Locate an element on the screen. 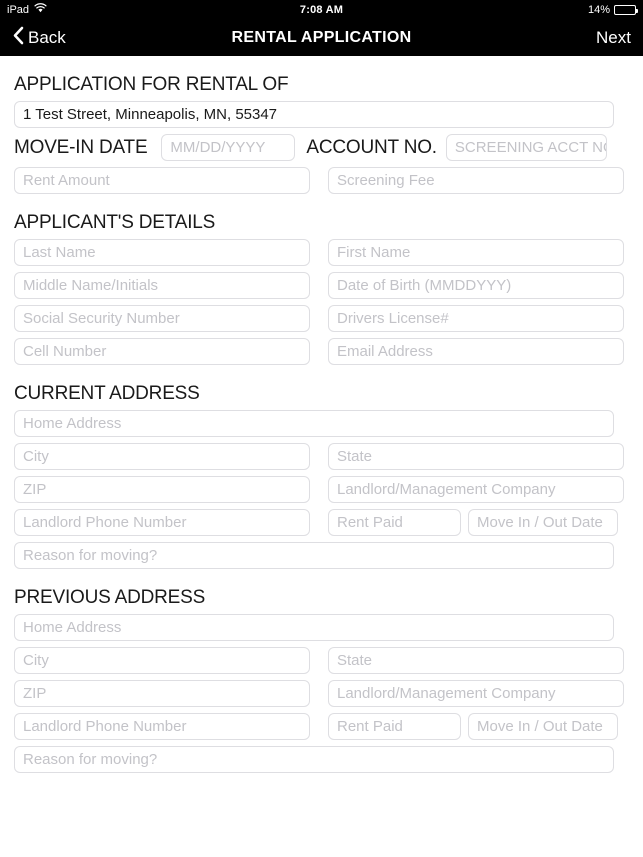  rental-address-input: 1 Test Street, Minneapolis, MN, 55347 is located at coordinates (314, 114).